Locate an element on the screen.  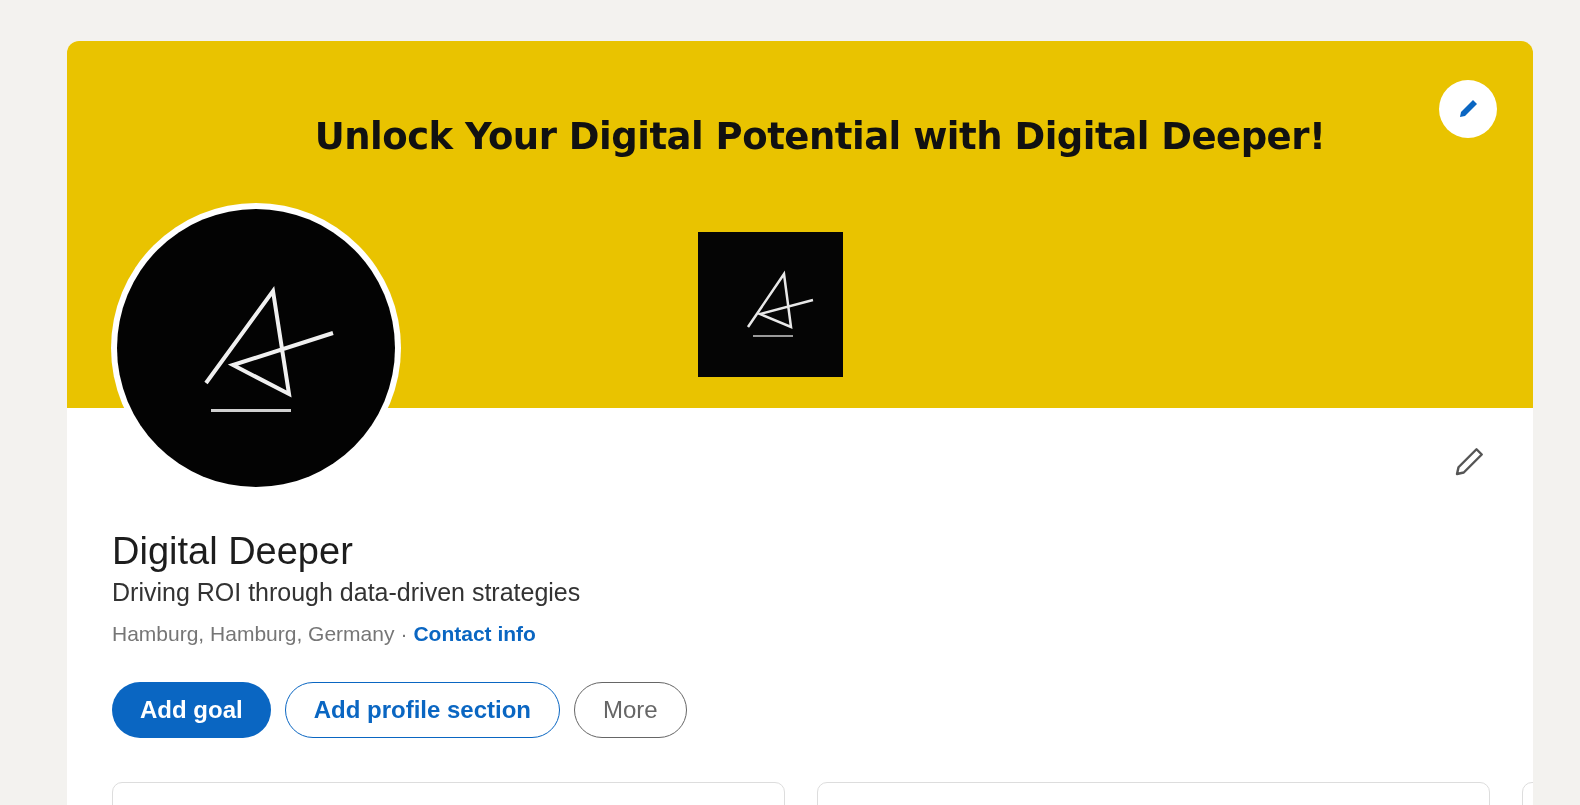
banner-headline: Unlock Your Digital Potential with Digital Deeper! is located at coordinates (820, 136).